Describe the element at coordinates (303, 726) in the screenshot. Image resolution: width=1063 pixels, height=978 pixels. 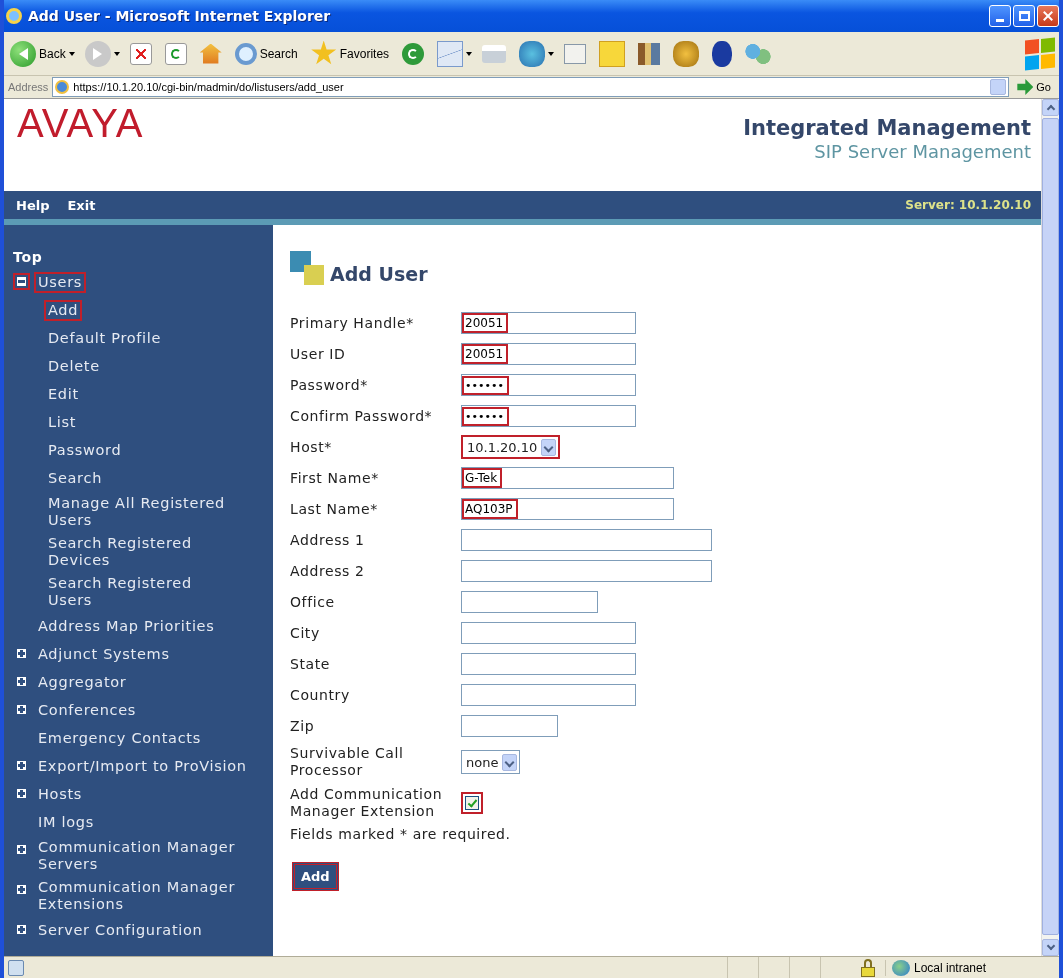
I see `field-label: Zip` at that location.